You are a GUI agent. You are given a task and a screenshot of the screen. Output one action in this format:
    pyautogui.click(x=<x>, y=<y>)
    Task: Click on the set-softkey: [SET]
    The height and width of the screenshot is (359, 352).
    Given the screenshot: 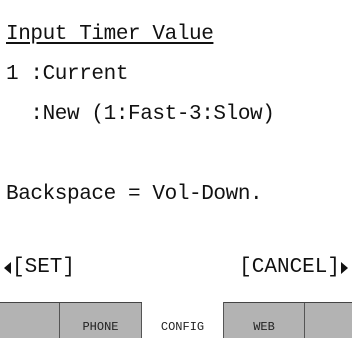 What is the action you would take?
    pyautogui.click(x=39, y=268)
    